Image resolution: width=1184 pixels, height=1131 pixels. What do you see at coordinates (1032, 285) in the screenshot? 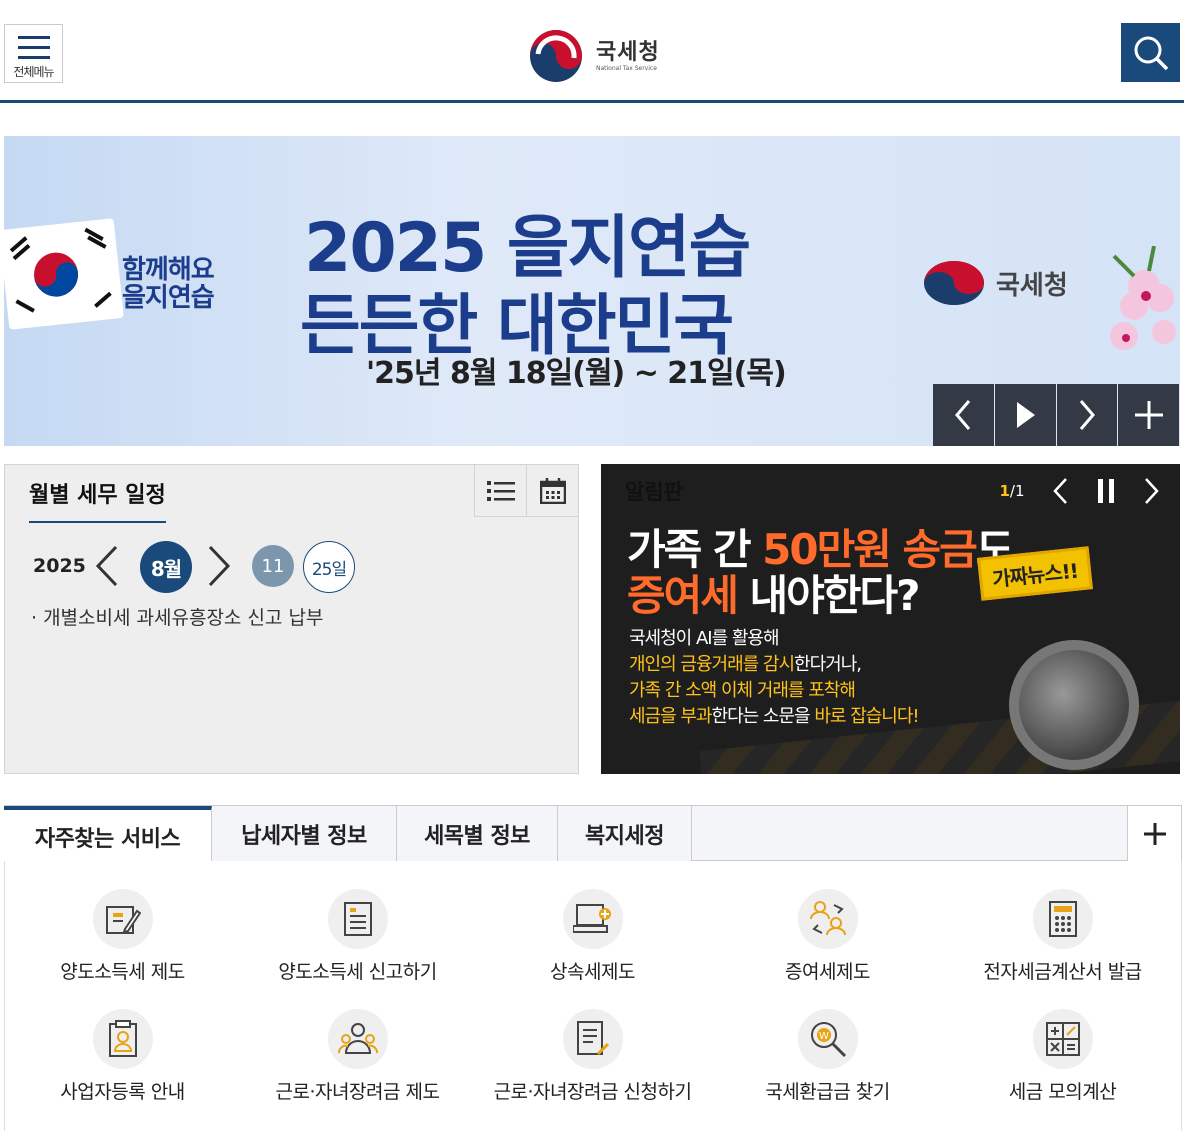
I see `banner-org-name: 국세청` at bounding box center [1032, 285].